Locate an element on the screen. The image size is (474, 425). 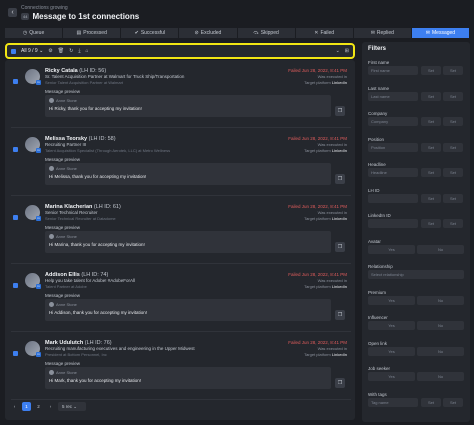
filter-select: Select relationship is located at coordinates (416, 274).